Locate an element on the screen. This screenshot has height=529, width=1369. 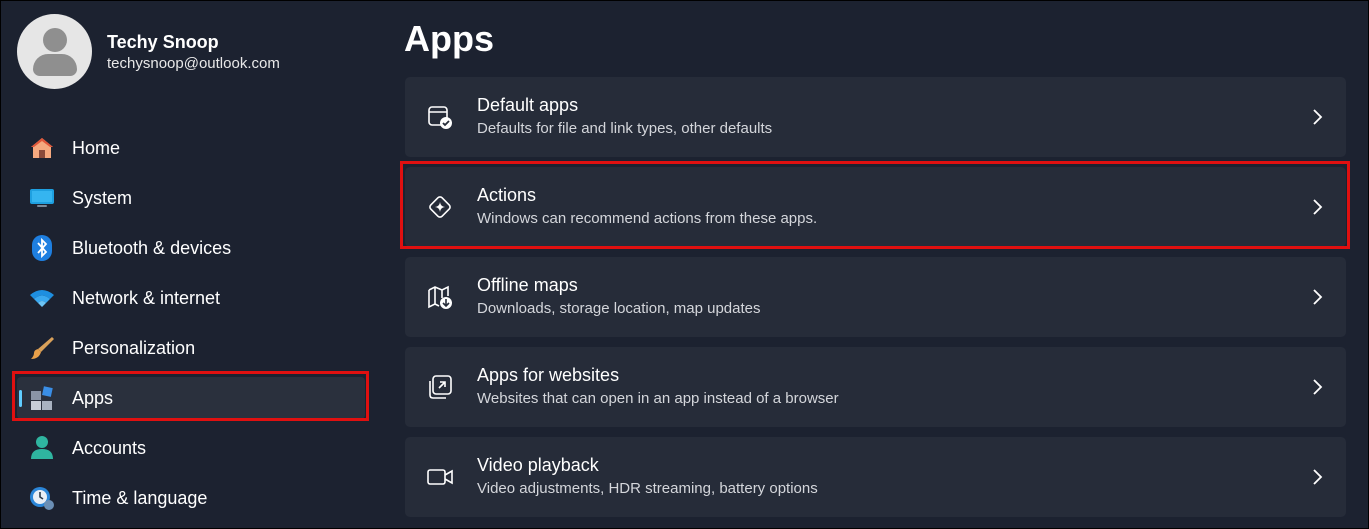
user-name: Techy Snoop is located at coordinates (163, 42).